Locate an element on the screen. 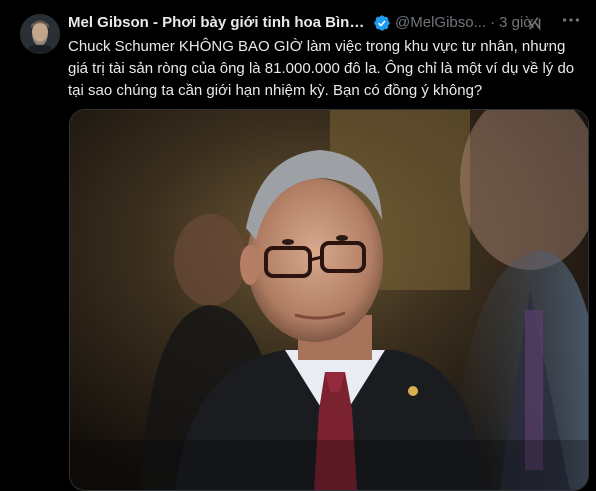 The image size is (596, 491). avatar-icon is located at coordinates (40, 34).